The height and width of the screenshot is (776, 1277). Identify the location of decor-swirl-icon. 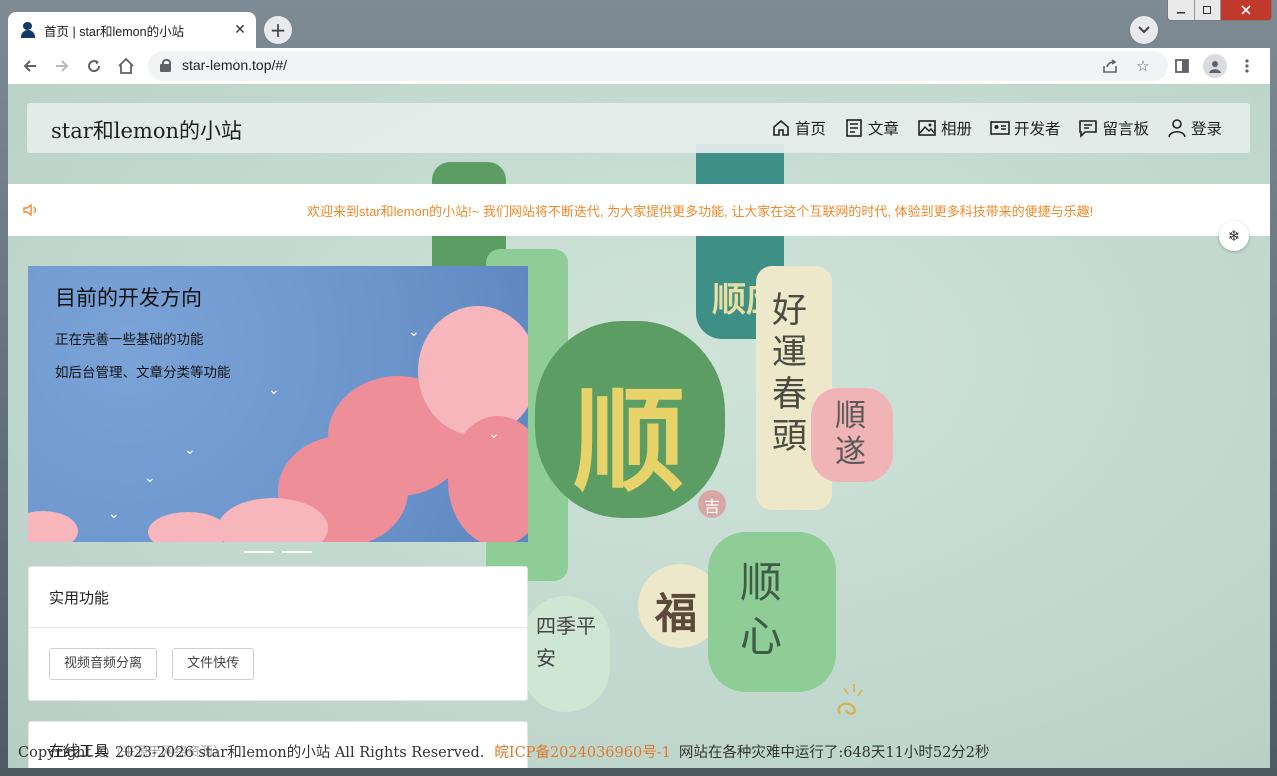
(850, 699).